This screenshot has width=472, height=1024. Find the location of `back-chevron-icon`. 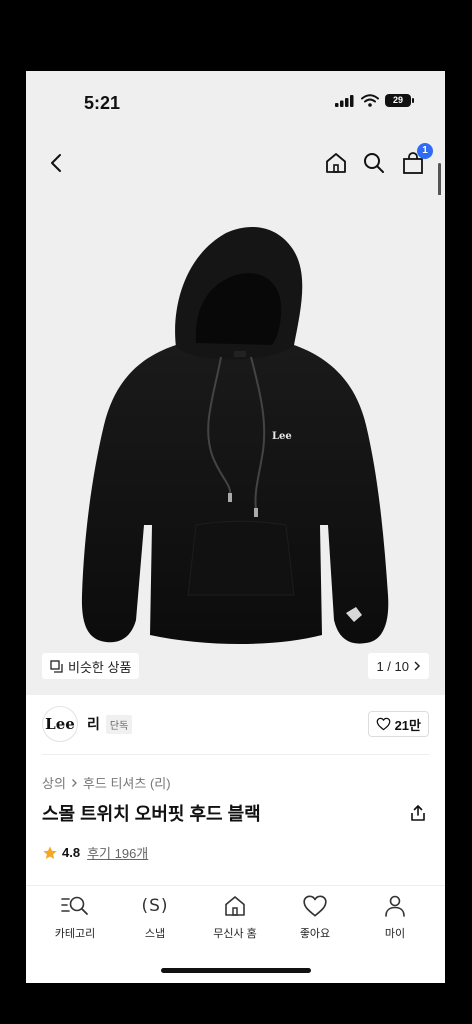

back-chevron-icon is located at coordinates (56, 163).